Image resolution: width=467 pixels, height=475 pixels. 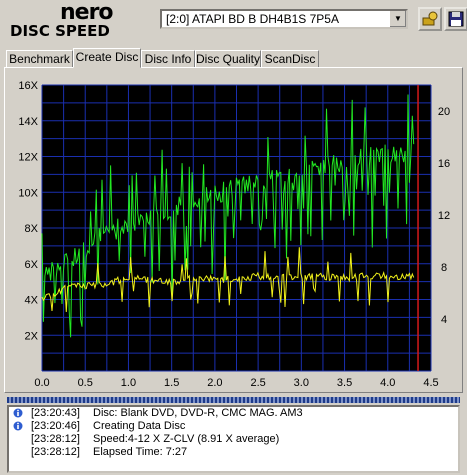 What do you see at coordinates (55, 413) in the screenshot?
I see `log-time: [23:20:43]` at bounding box center [55, 413].